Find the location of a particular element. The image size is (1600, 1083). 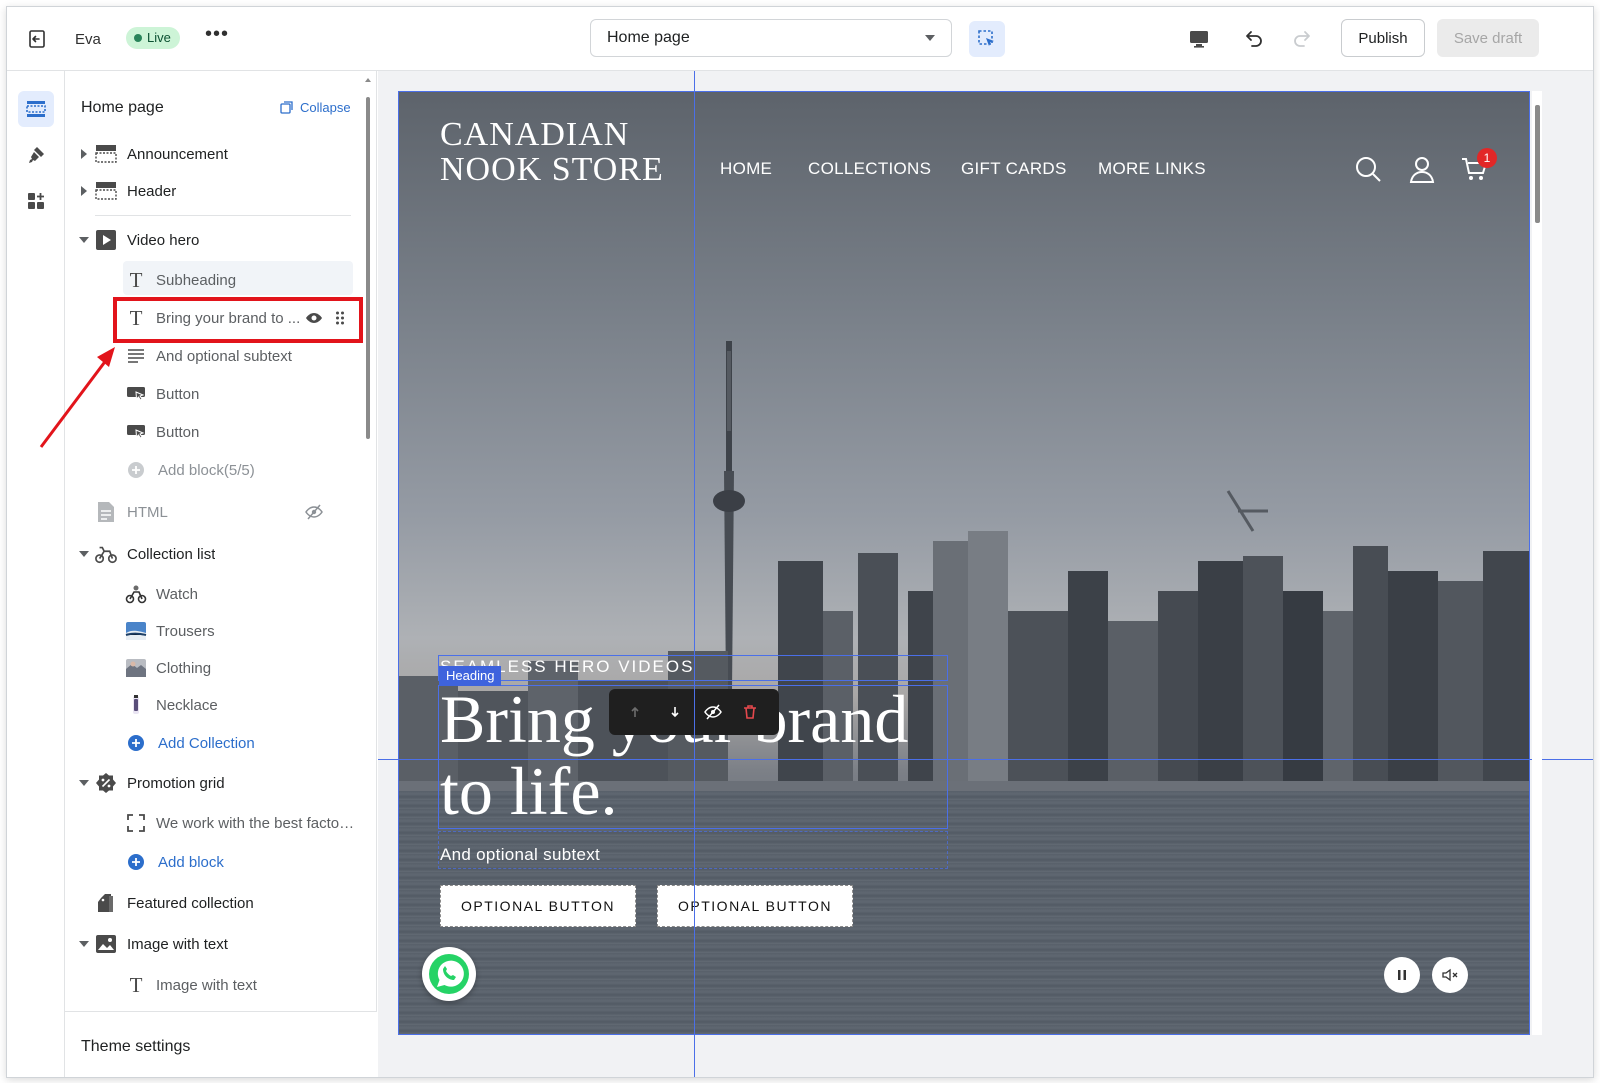

add-block-label: Add block is located at coordinates (191, 862).